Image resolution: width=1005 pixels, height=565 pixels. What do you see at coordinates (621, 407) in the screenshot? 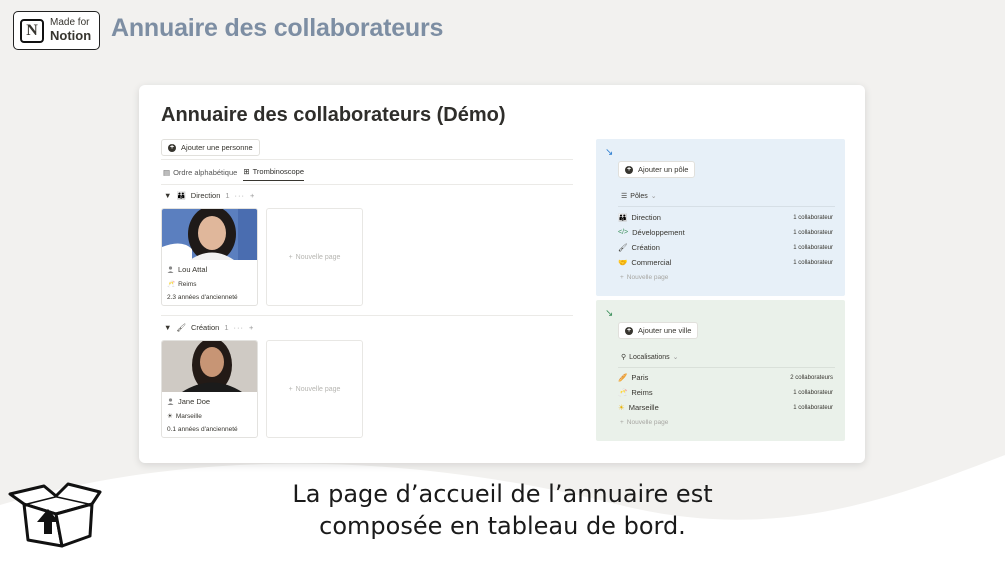
I see `sun-icon: ☀` at bounding box center [621, 407].